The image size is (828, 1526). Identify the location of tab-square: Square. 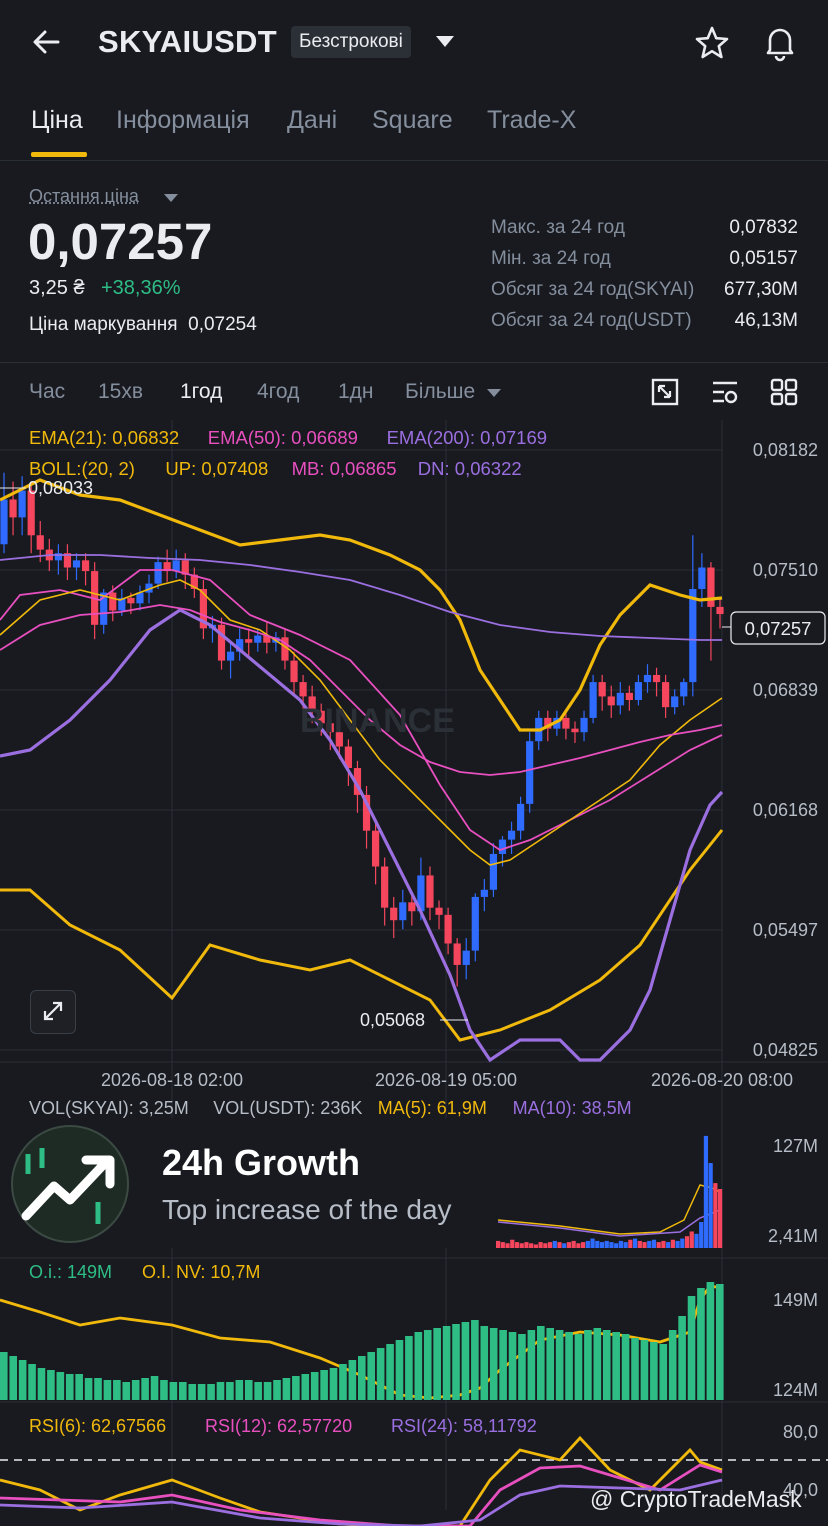
(412, 120).